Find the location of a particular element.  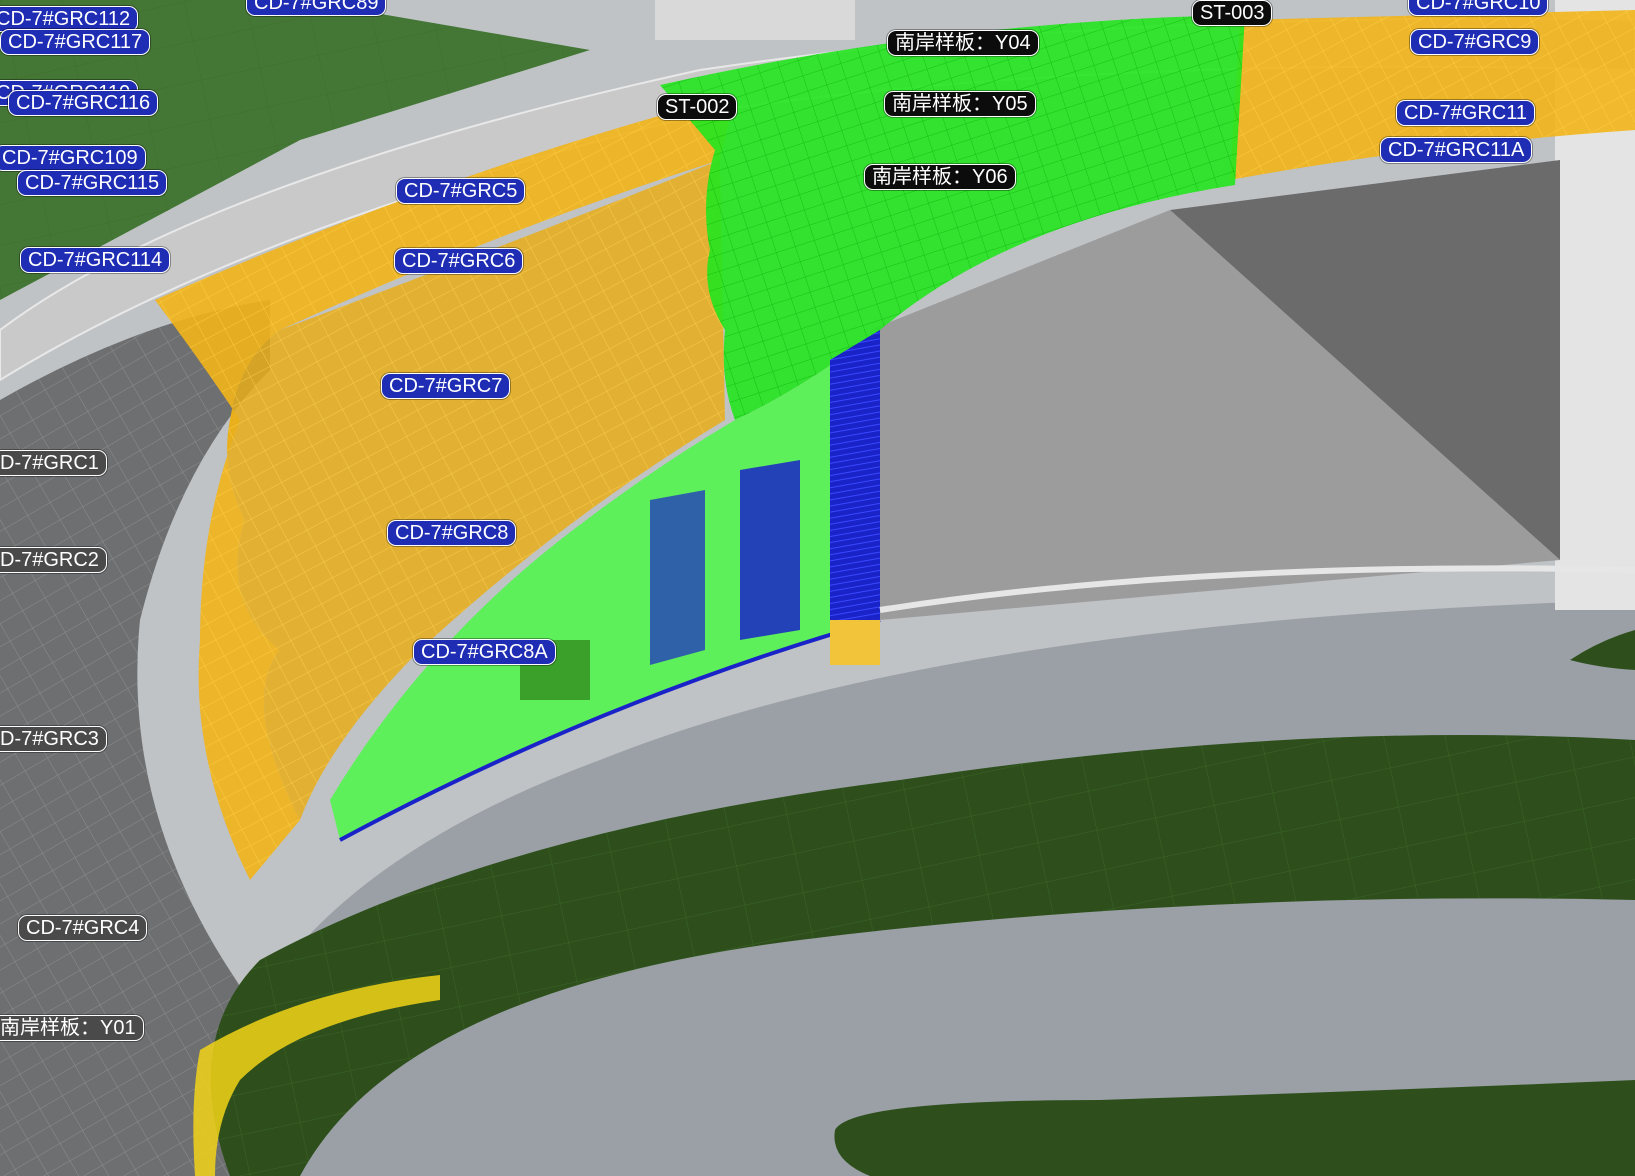

label-d7-grc3: D-7#GRC3 is located at coordinates (53, 739).